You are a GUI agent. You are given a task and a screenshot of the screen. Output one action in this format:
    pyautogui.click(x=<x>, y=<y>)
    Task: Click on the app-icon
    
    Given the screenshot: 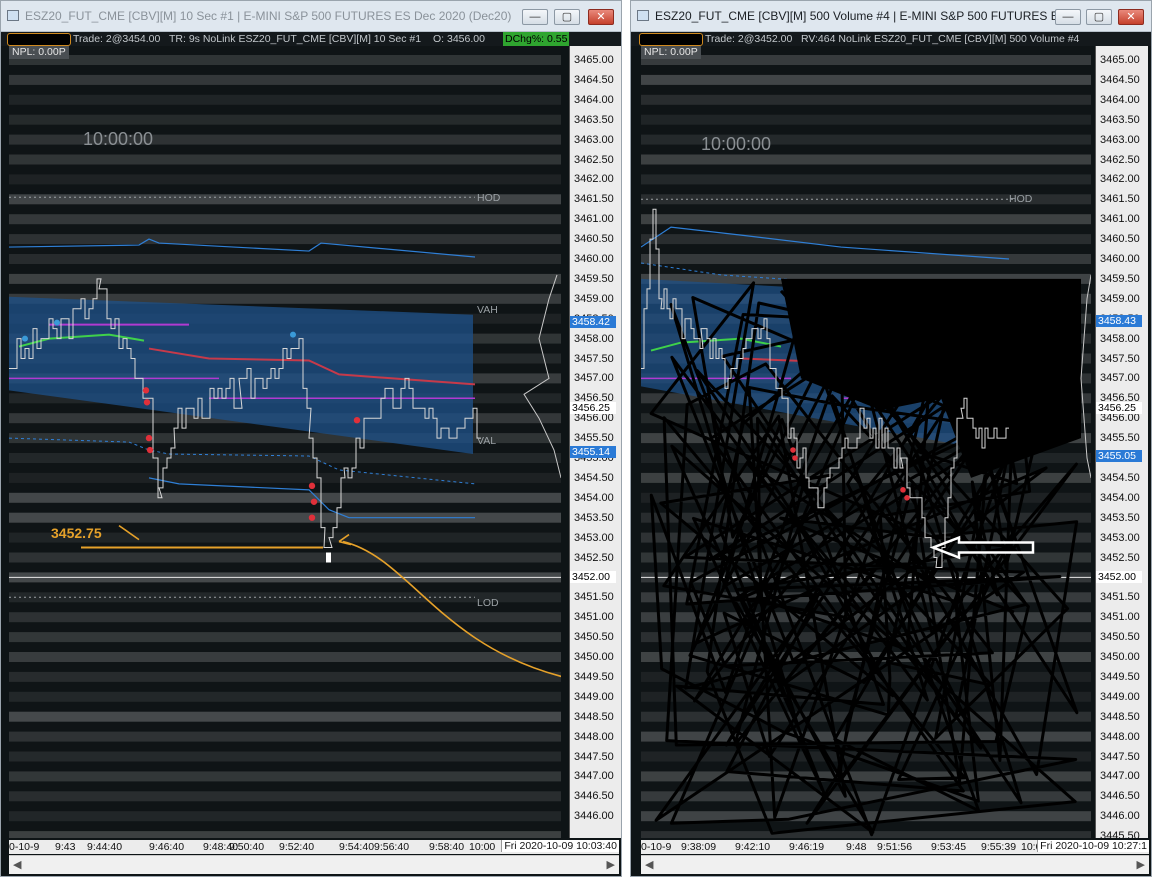 What is the action you would take?
    pyautogui.click(x=643, y=15)
    